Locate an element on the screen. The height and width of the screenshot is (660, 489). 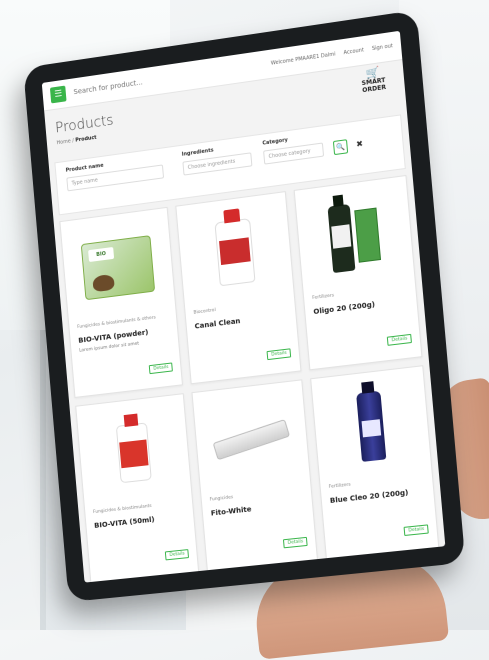
product-name: Canal Clean is located at coordinates (240, 321).